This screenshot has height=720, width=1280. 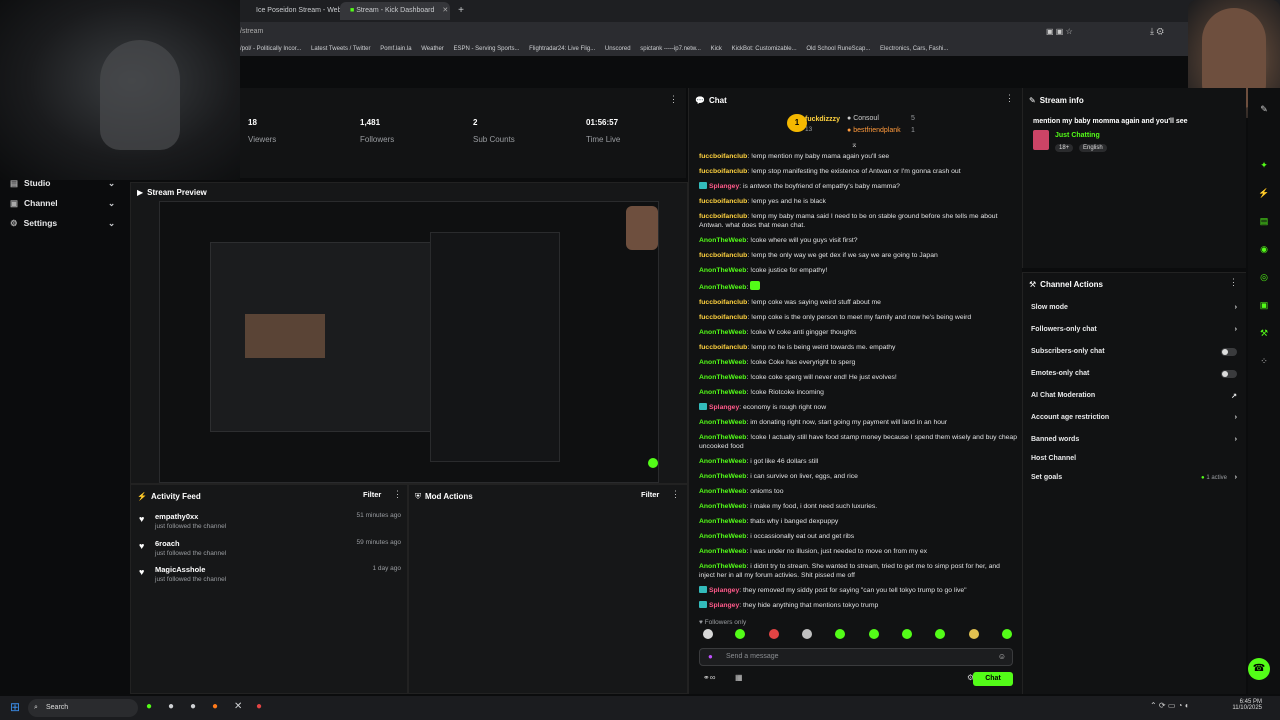 What do you see at coordinates (993, 679) in the screenshot?
I see `send-chat-button: Chat` at bounding box center [993, 679].